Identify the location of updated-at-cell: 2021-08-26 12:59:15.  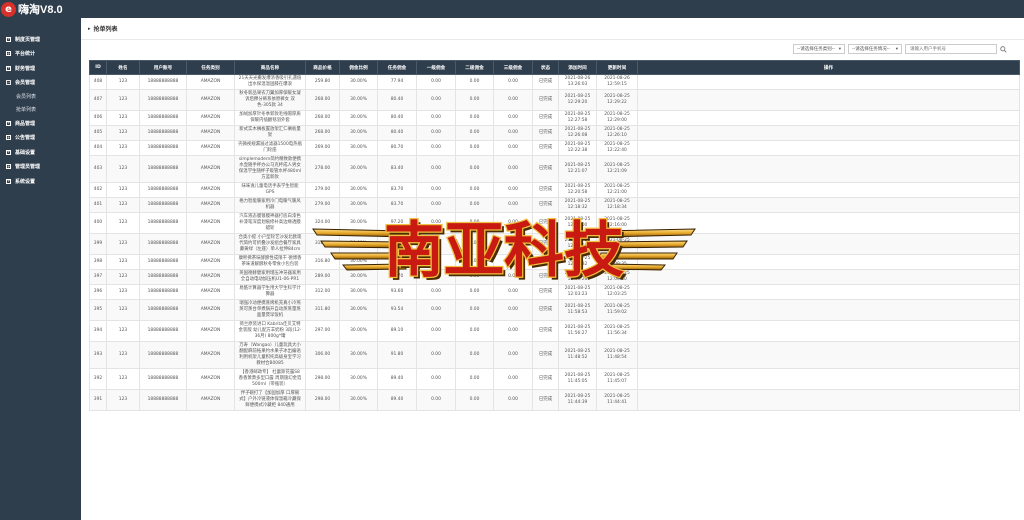
(617, 82).